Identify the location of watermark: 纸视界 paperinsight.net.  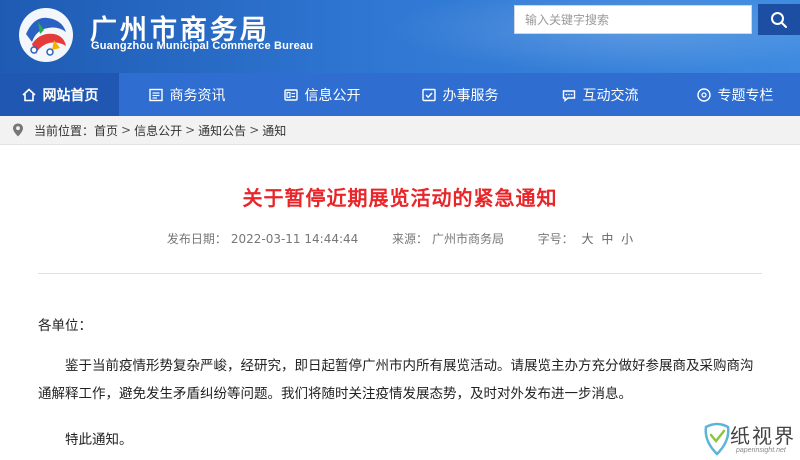
(750, 439).